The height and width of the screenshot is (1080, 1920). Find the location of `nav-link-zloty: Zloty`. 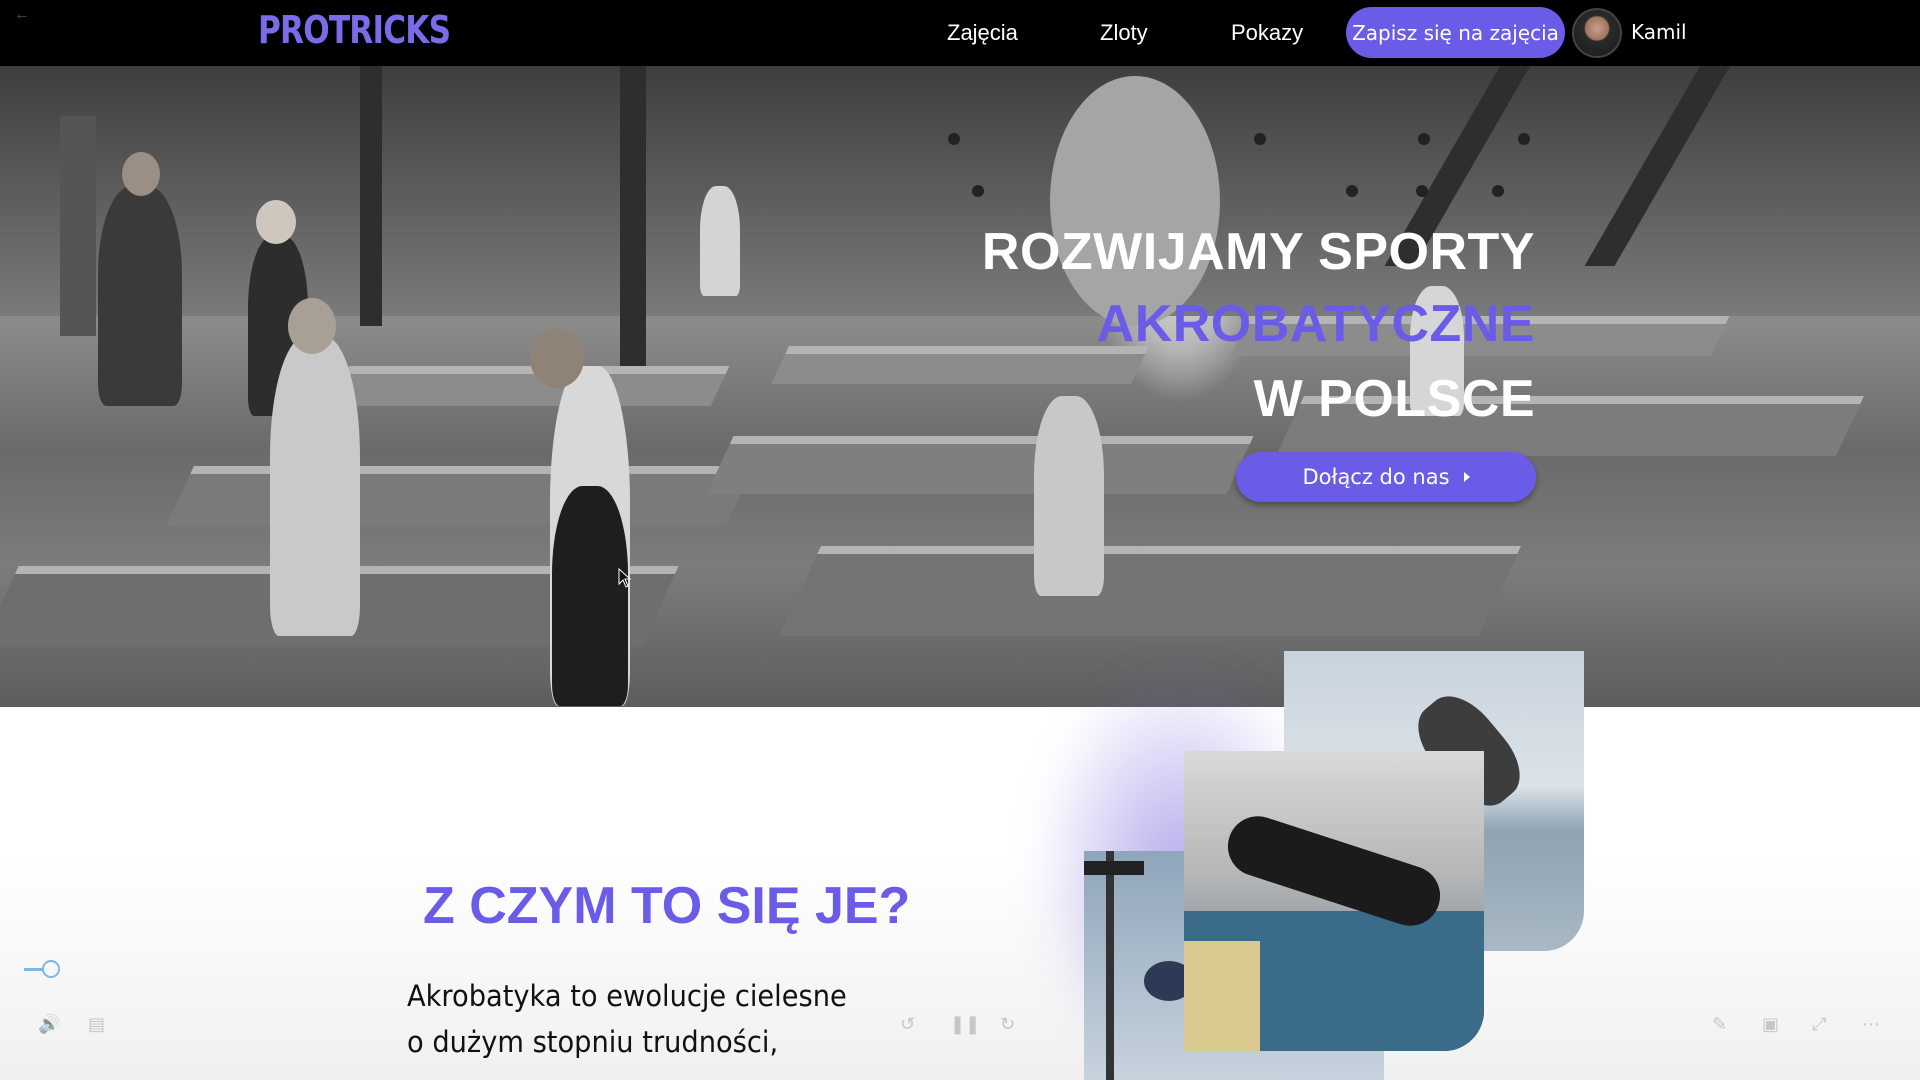

nav-link-zloty: Zloty is located at coordinates (1124, 33).